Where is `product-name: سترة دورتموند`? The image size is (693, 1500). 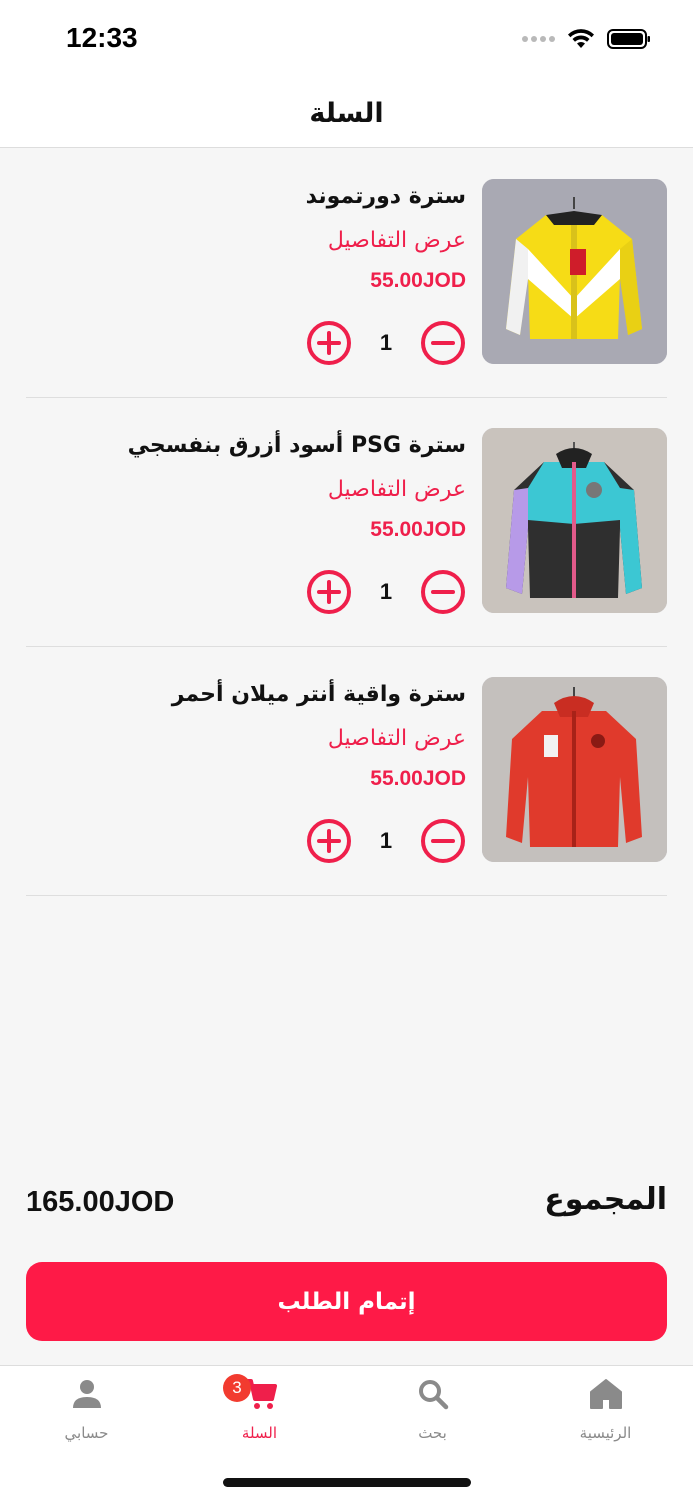 product-name: سترة دورتموند is located at coordinates (385, 196).